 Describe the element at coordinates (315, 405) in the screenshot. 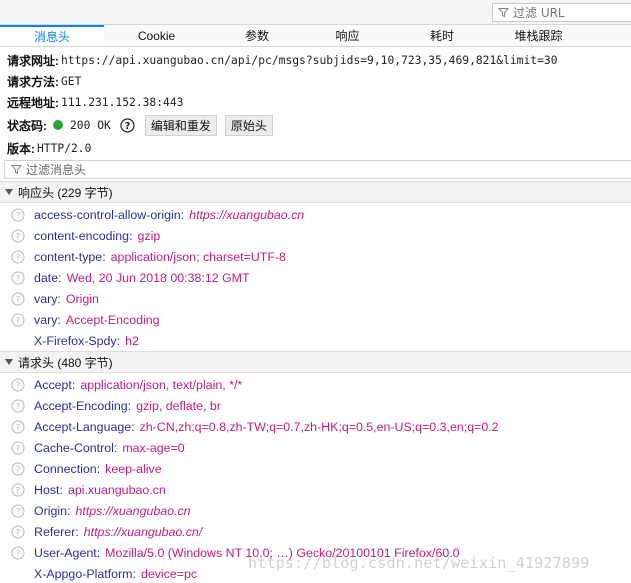

I see `header-row: ? Accept-Encoding: gzip, deflate, br` at that location.